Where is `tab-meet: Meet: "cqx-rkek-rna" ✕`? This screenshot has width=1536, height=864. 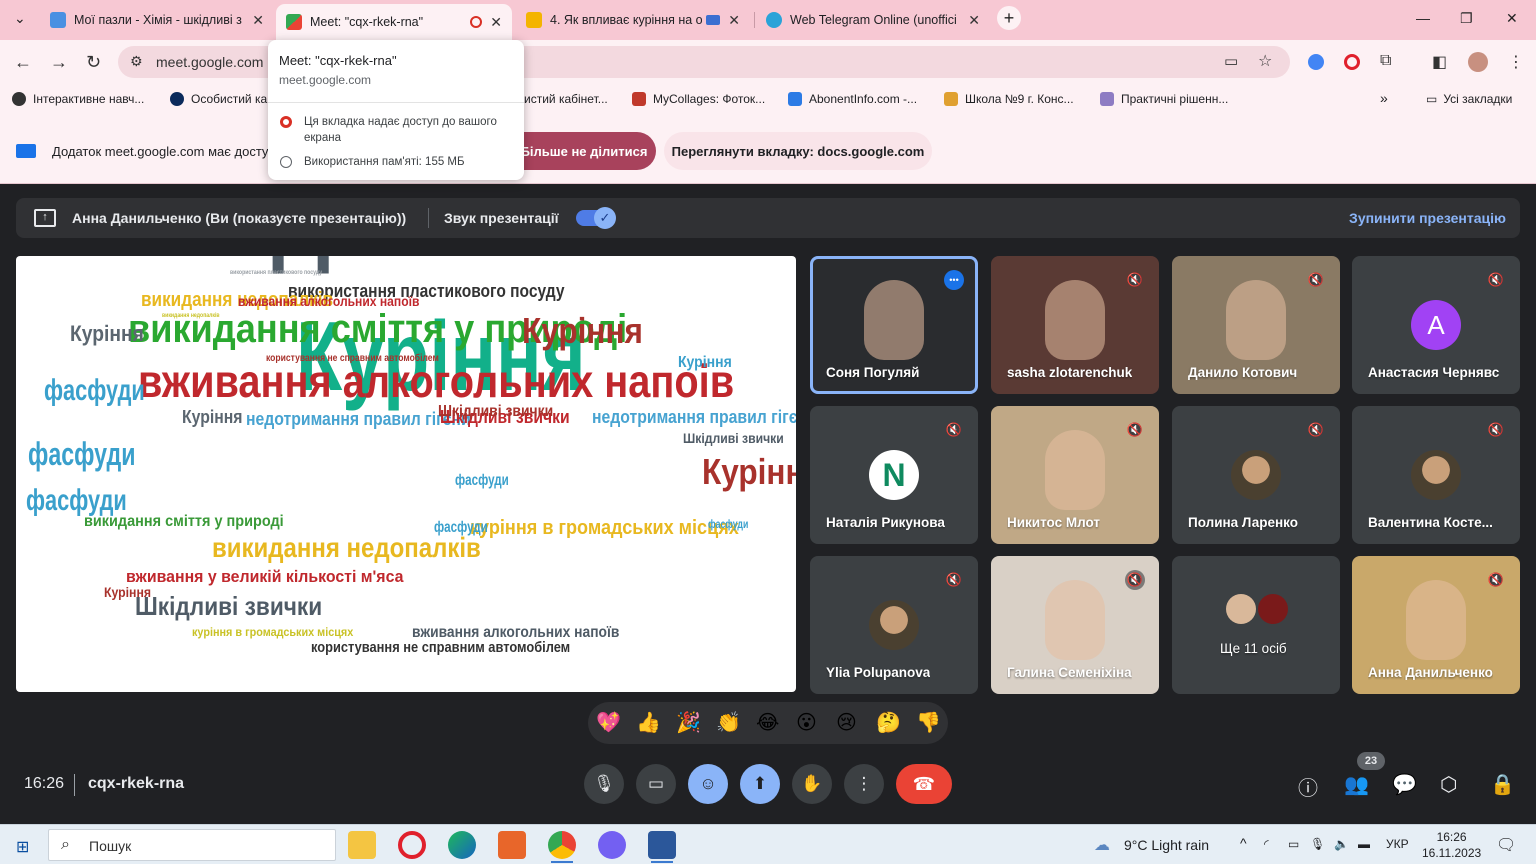 tab-meet: Meet: "cqx-rkek-rna" ✕ is located at coordinates (394, 22).